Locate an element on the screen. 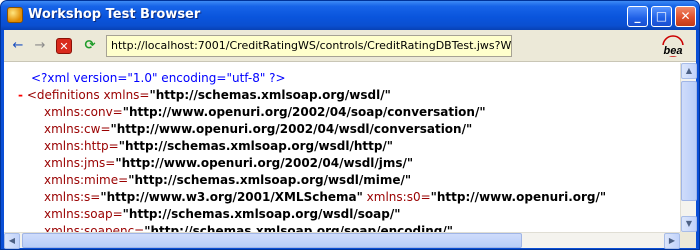 This screenshot has width=700, height=250. bea-logo: bea is located at coordinates (673, 46).